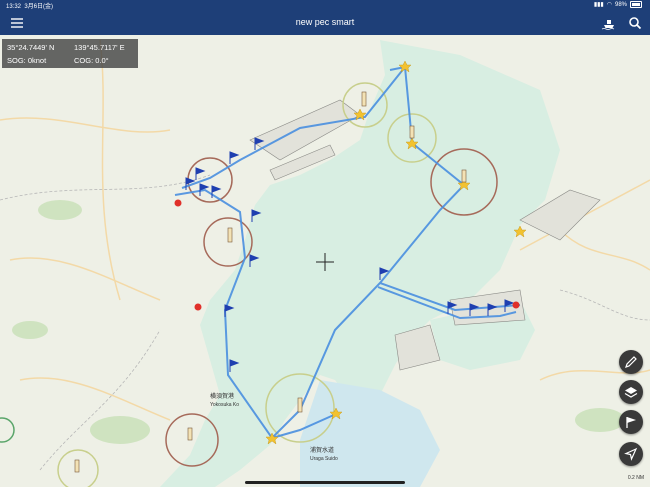  Describe the element at coordinates (222, 396) in the screenshot. I see `label-yokosuka: 横須賀港` at that location.